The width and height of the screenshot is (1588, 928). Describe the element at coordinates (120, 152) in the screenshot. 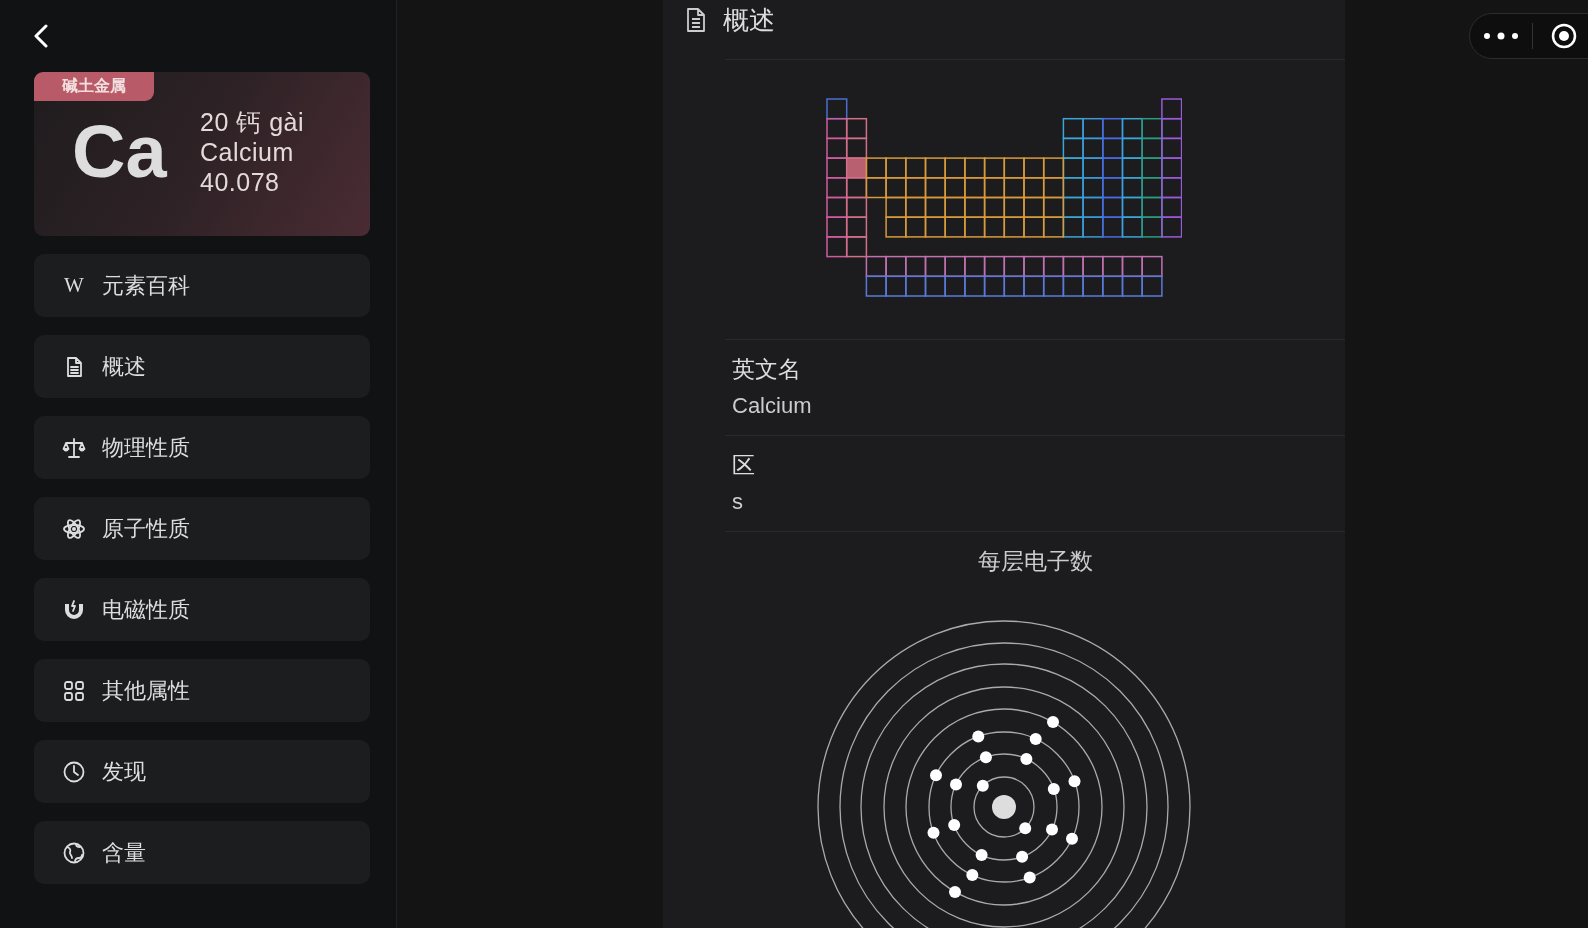

I see `element-symbol: Ca` at that location.